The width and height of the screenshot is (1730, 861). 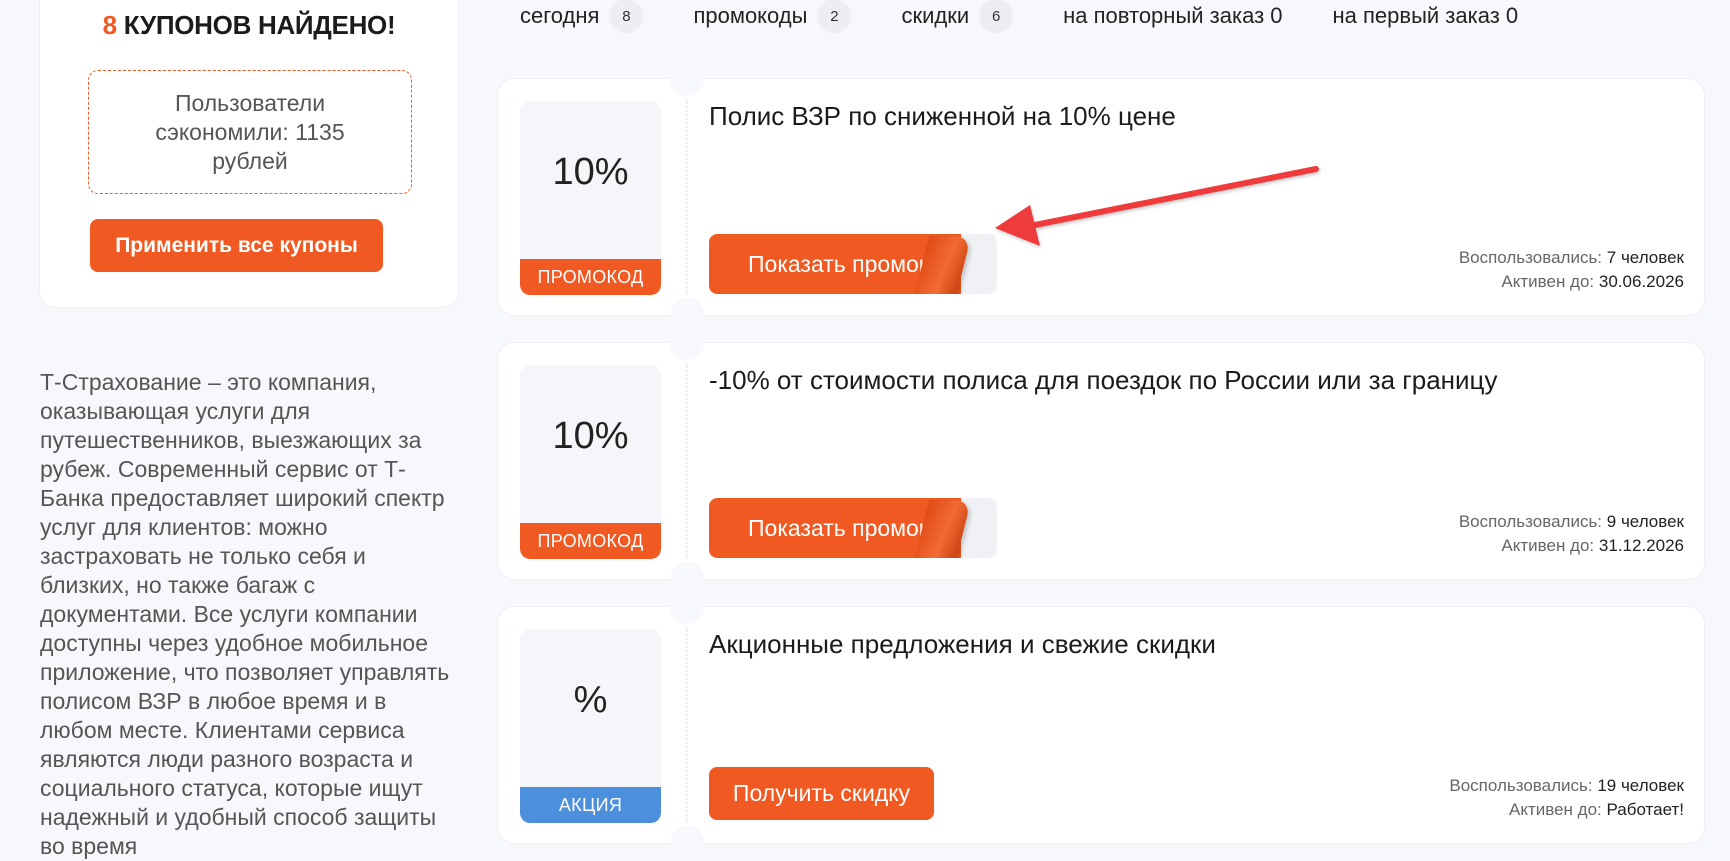 I want to click on filter-repeat-order-label: на повторный заказ 0, so click(x=1173, y=15).